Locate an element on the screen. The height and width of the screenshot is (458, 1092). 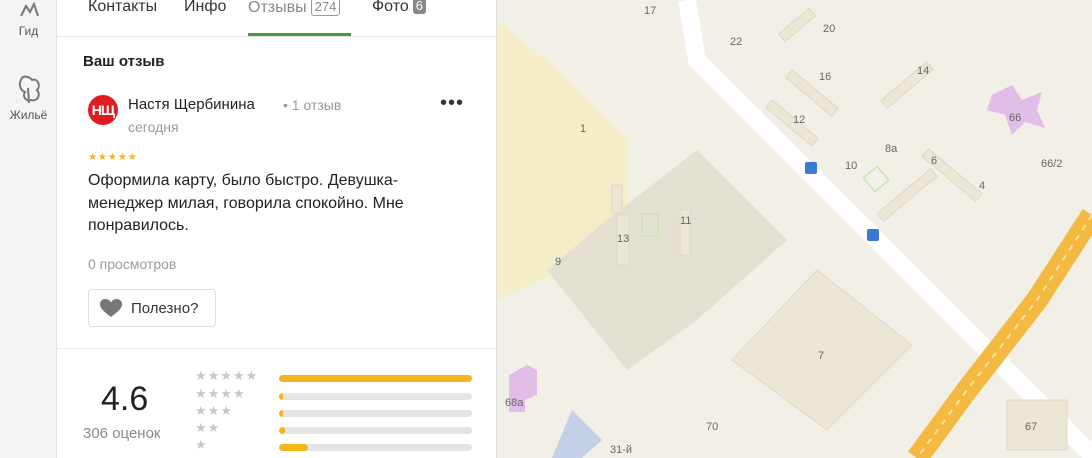
tab-photos-label: Фото is located at coordinates (390, 7).